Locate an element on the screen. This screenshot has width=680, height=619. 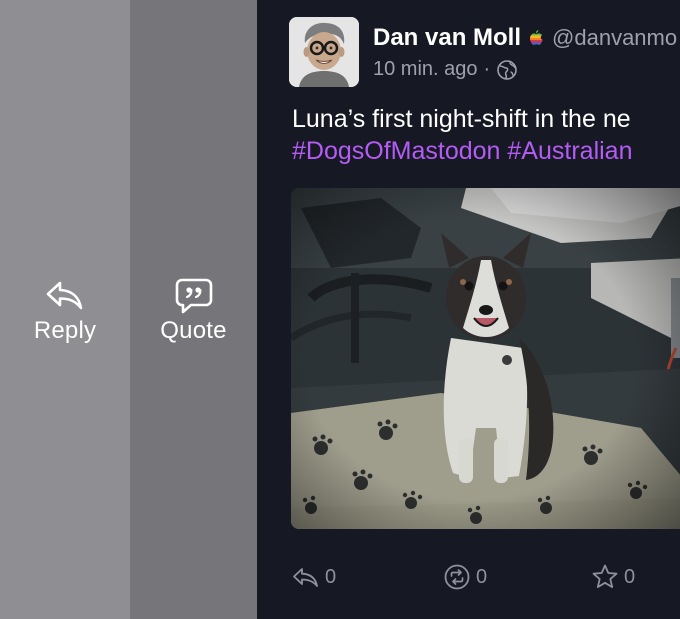
favourite-button: 0 is located at coordinates (612, 577).